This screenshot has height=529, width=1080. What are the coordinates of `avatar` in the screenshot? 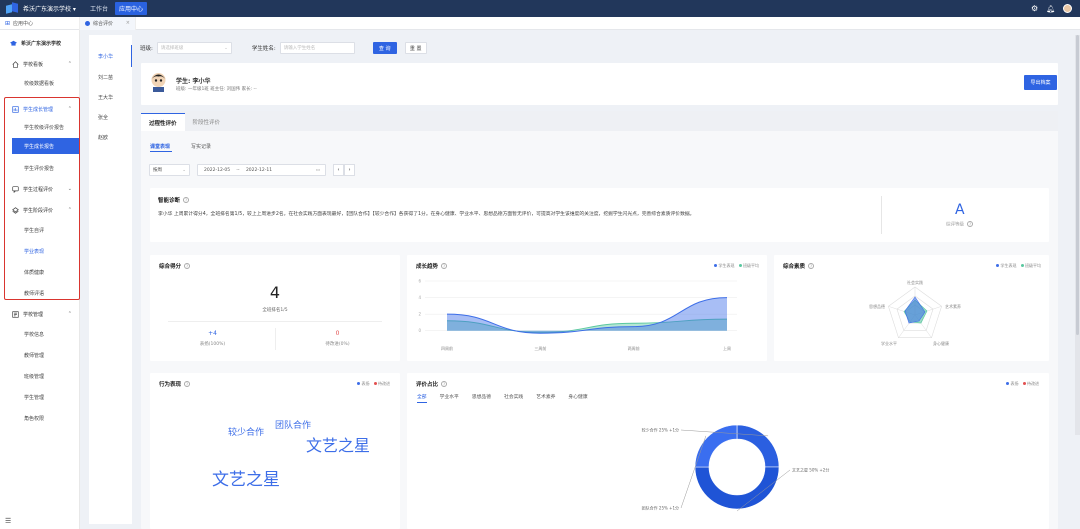 It's located at (1067, 8).